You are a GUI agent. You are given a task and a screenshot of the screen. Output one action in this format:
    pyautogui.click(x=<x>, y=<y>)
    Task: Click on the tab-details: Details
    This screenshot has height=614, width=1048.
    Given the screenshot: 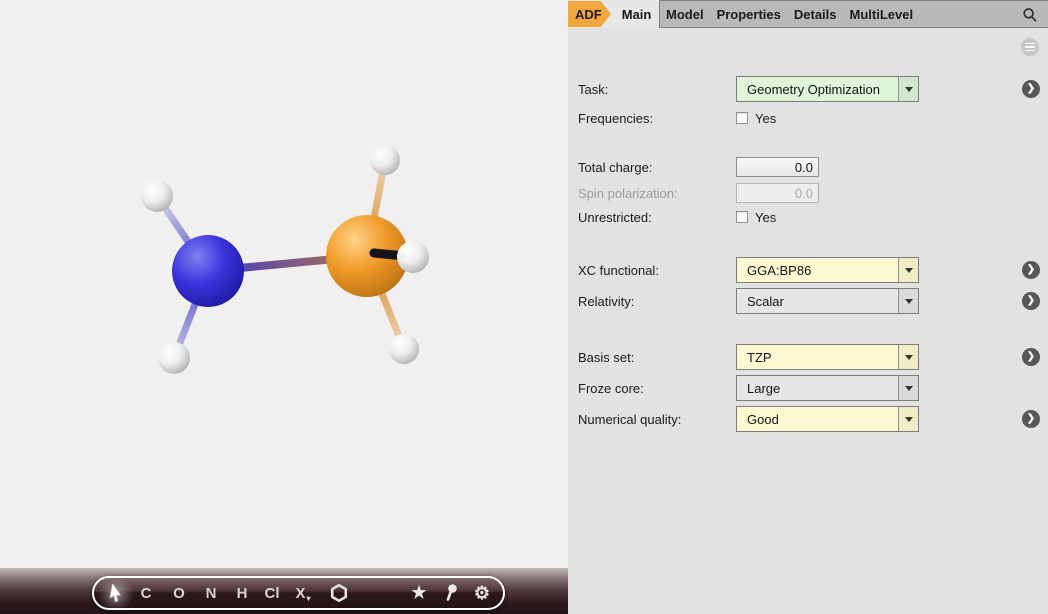 What is the action you would take?
    pyautogui.click(x=815, y=14)
    